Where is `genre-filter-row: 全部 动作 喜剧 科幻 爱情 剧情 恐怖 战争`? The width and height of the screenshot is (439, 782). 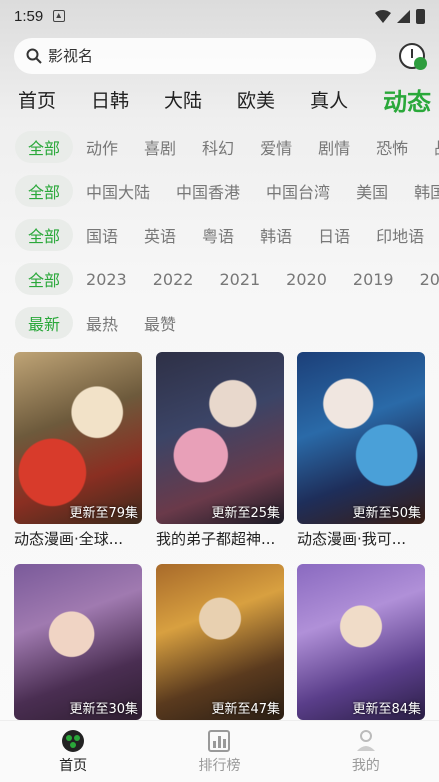 genre-filter-row: 全部 动作 喜剧 科幻 爱情 剧情 恐怖 战争 is located at coordinates (219, 147).